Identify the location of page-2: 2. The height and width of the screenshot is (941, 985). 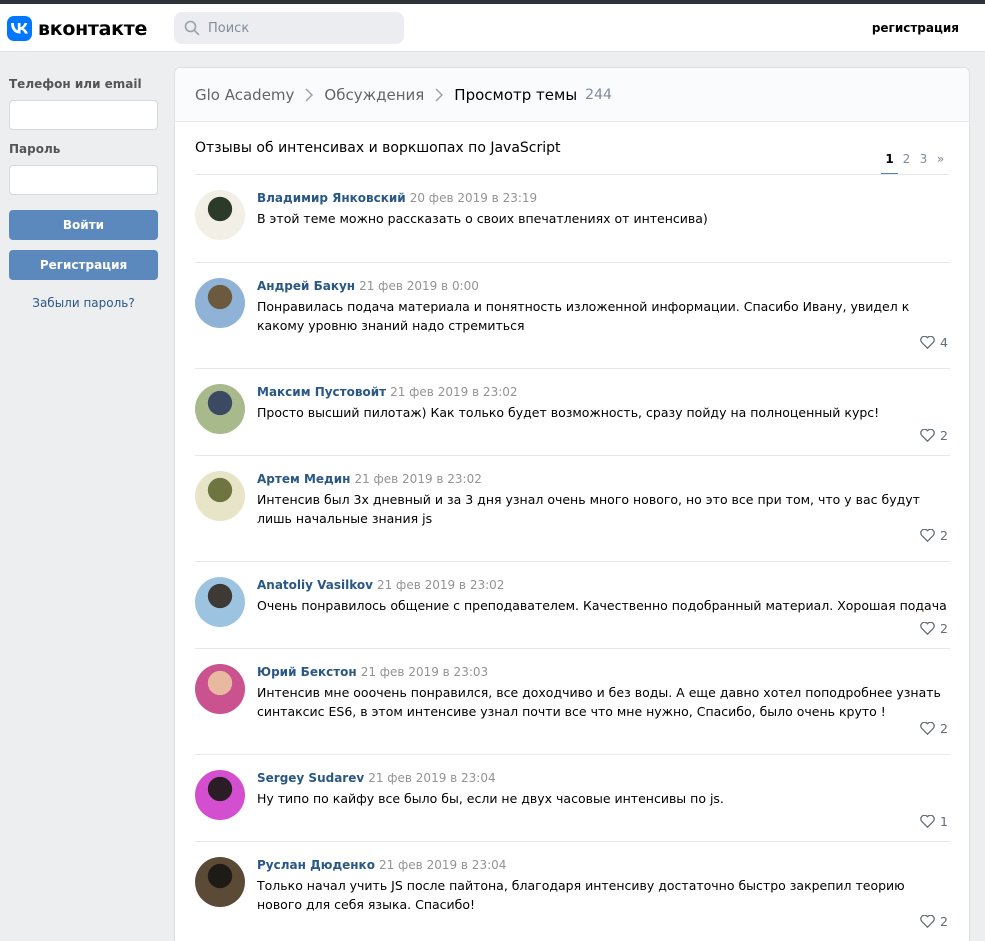
(906, 163).